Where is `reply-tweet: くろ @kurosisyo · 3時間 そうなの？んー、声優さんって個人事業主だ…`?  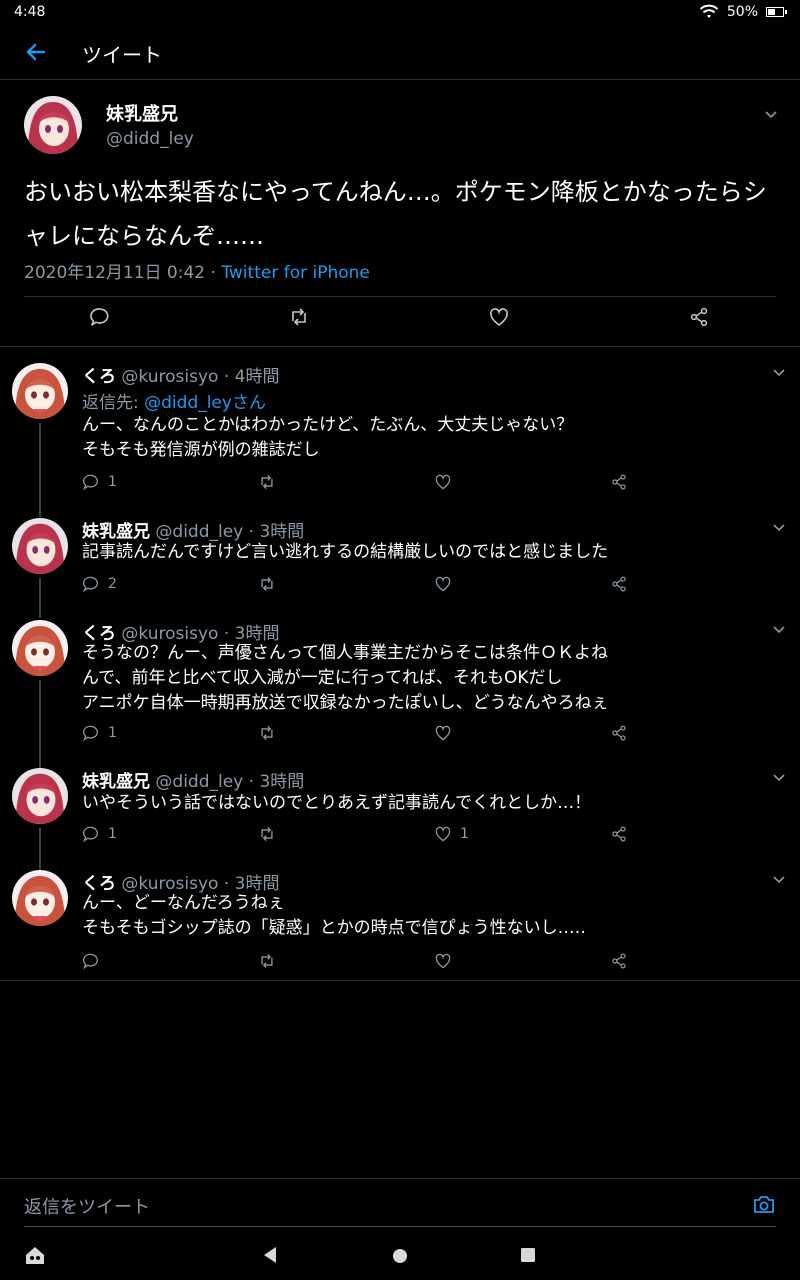
reply-tweet: くろ @kurosisyo · 3時間 そうなの？んー、声優さんって個人事業主だ… is located at coordinates (400, 682).